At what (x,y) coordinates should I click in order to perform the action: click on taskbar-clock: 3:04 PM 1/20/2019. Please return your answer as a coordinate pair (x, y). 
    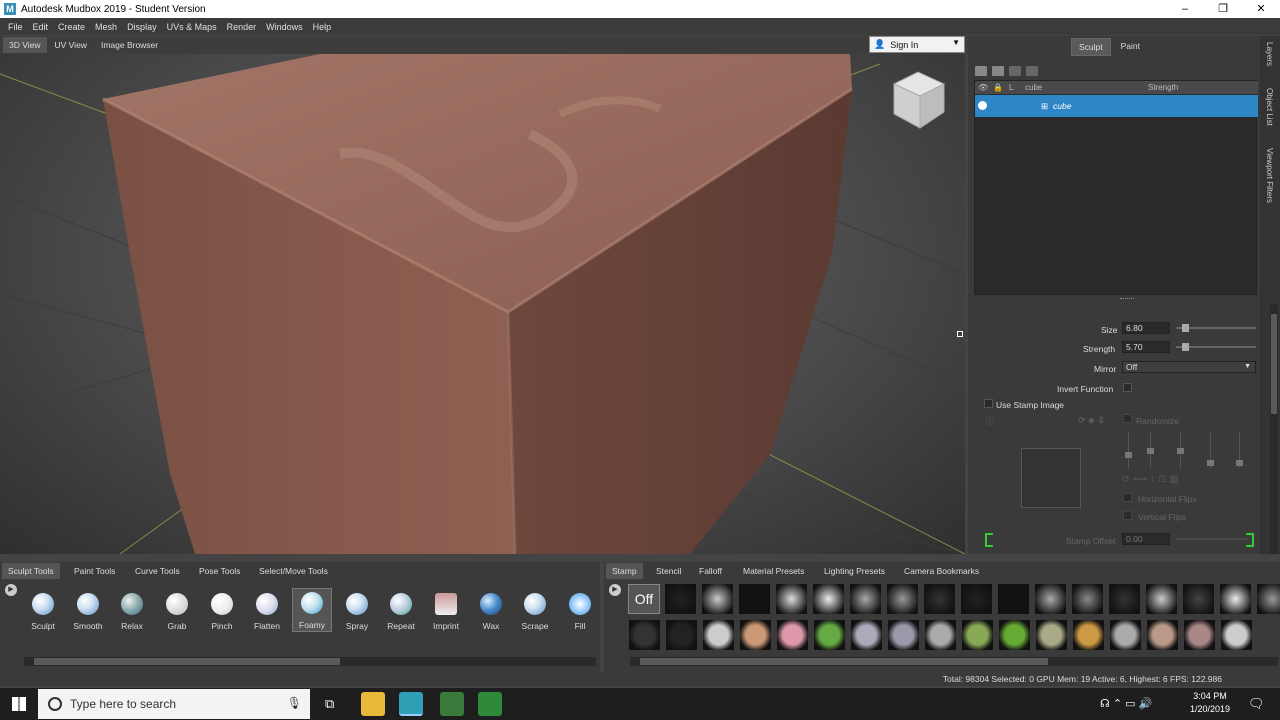
    Looking at the image, I should click on (1210, 703).